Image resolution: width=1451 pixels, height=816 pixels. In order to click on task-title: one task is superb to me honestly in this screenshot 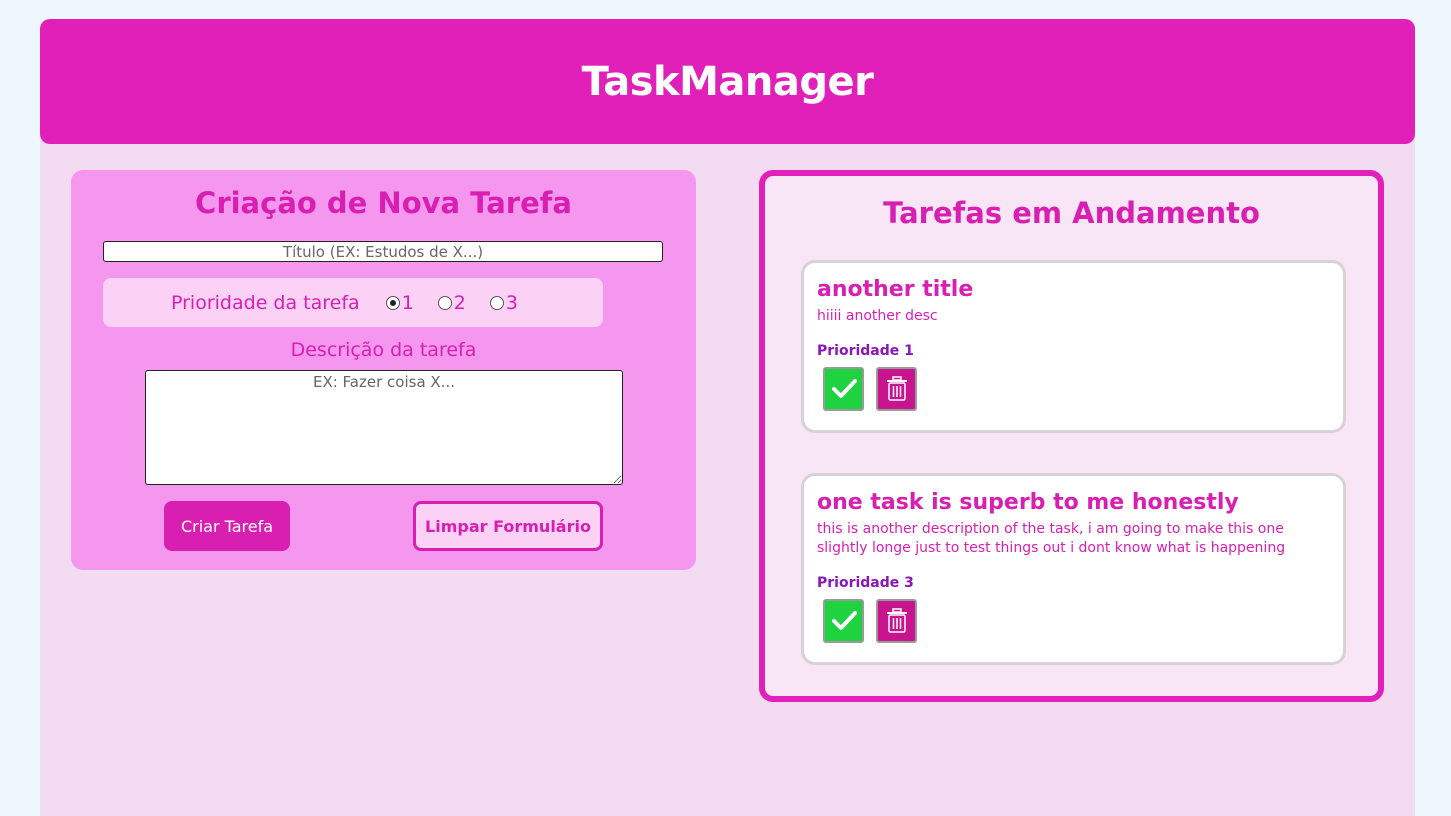, I will do `click(1028, 502)`.